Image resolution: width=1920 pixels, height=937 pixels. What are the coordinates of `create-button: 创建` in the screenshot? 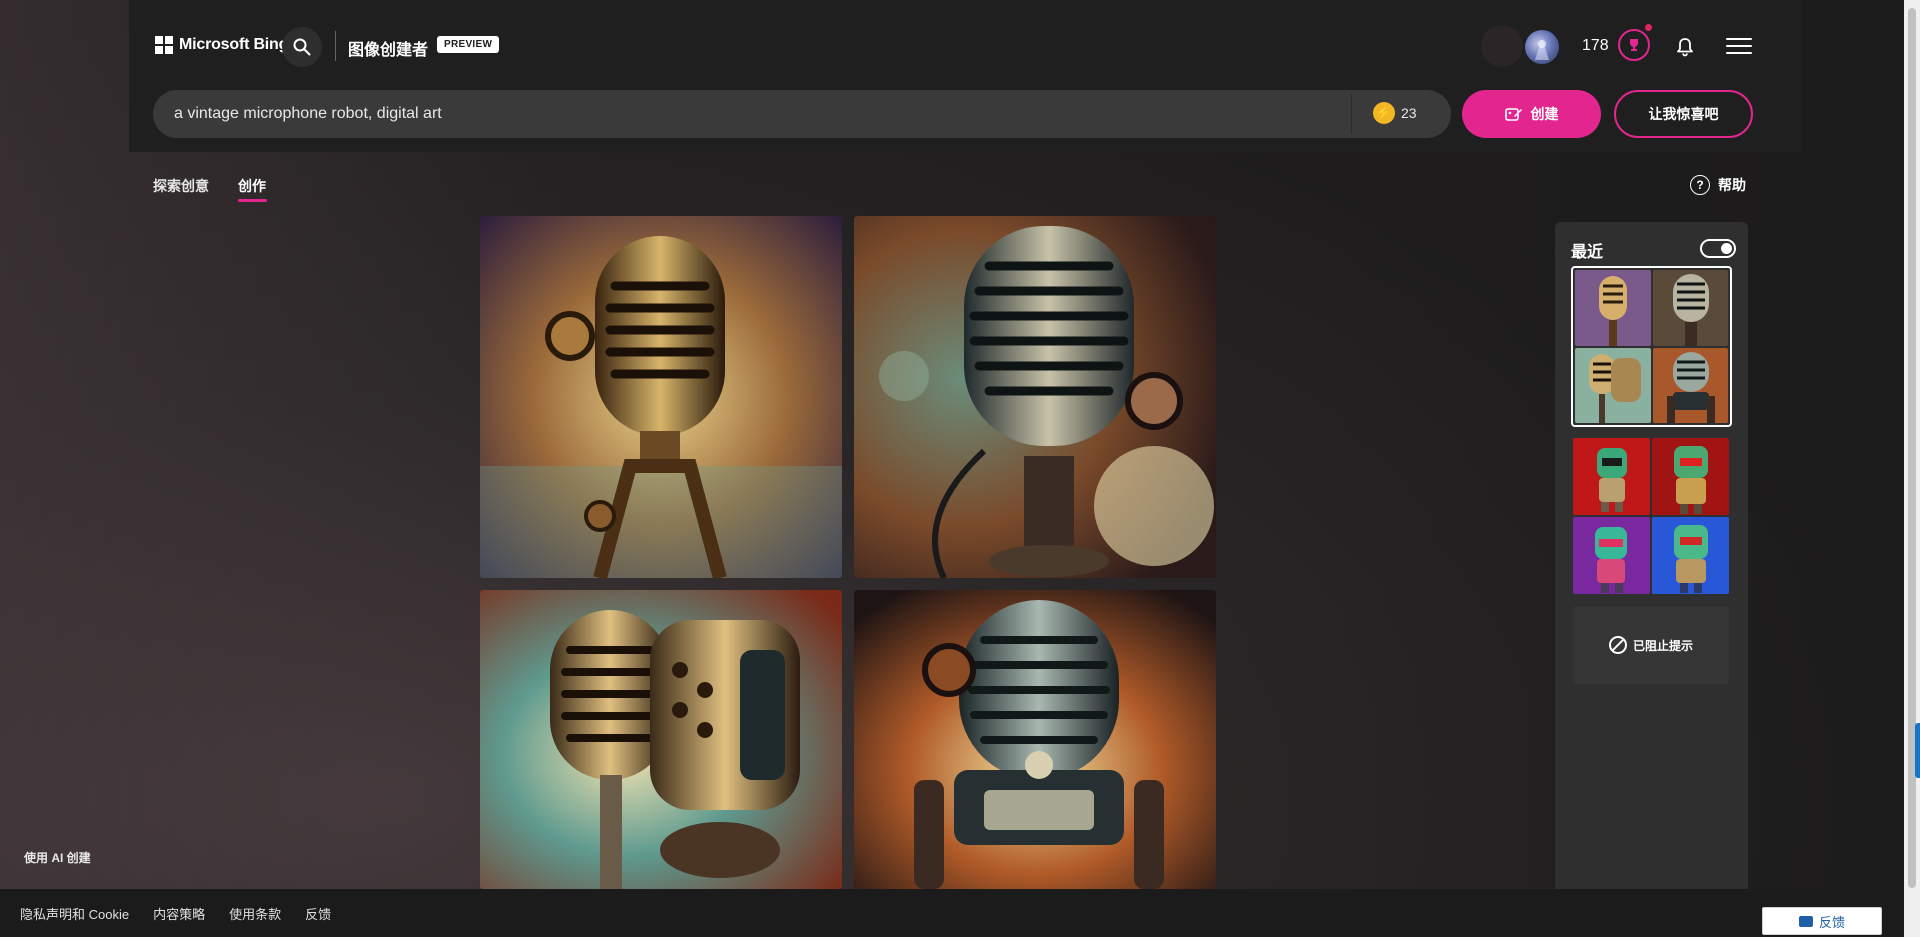 It's located at (1531, 114).